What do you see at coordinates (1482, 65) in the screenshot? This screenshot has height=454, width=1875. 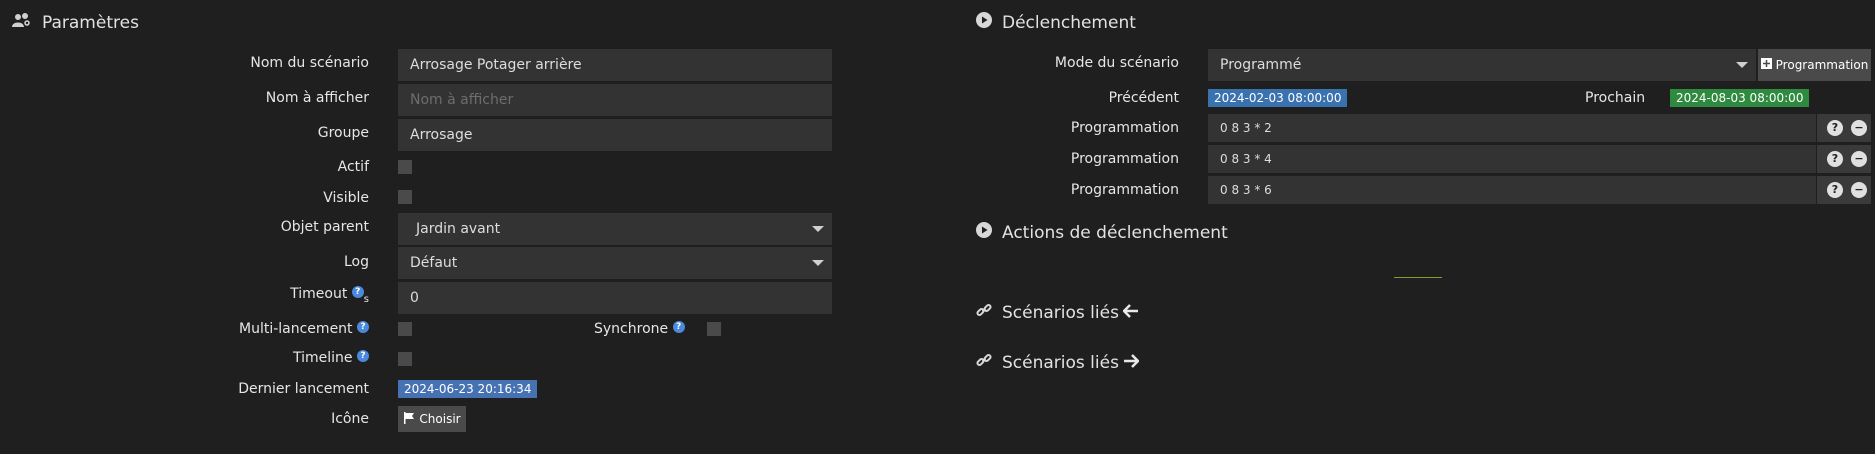 I see `mode-select: Programmé` at bounding box center [1482, 65].